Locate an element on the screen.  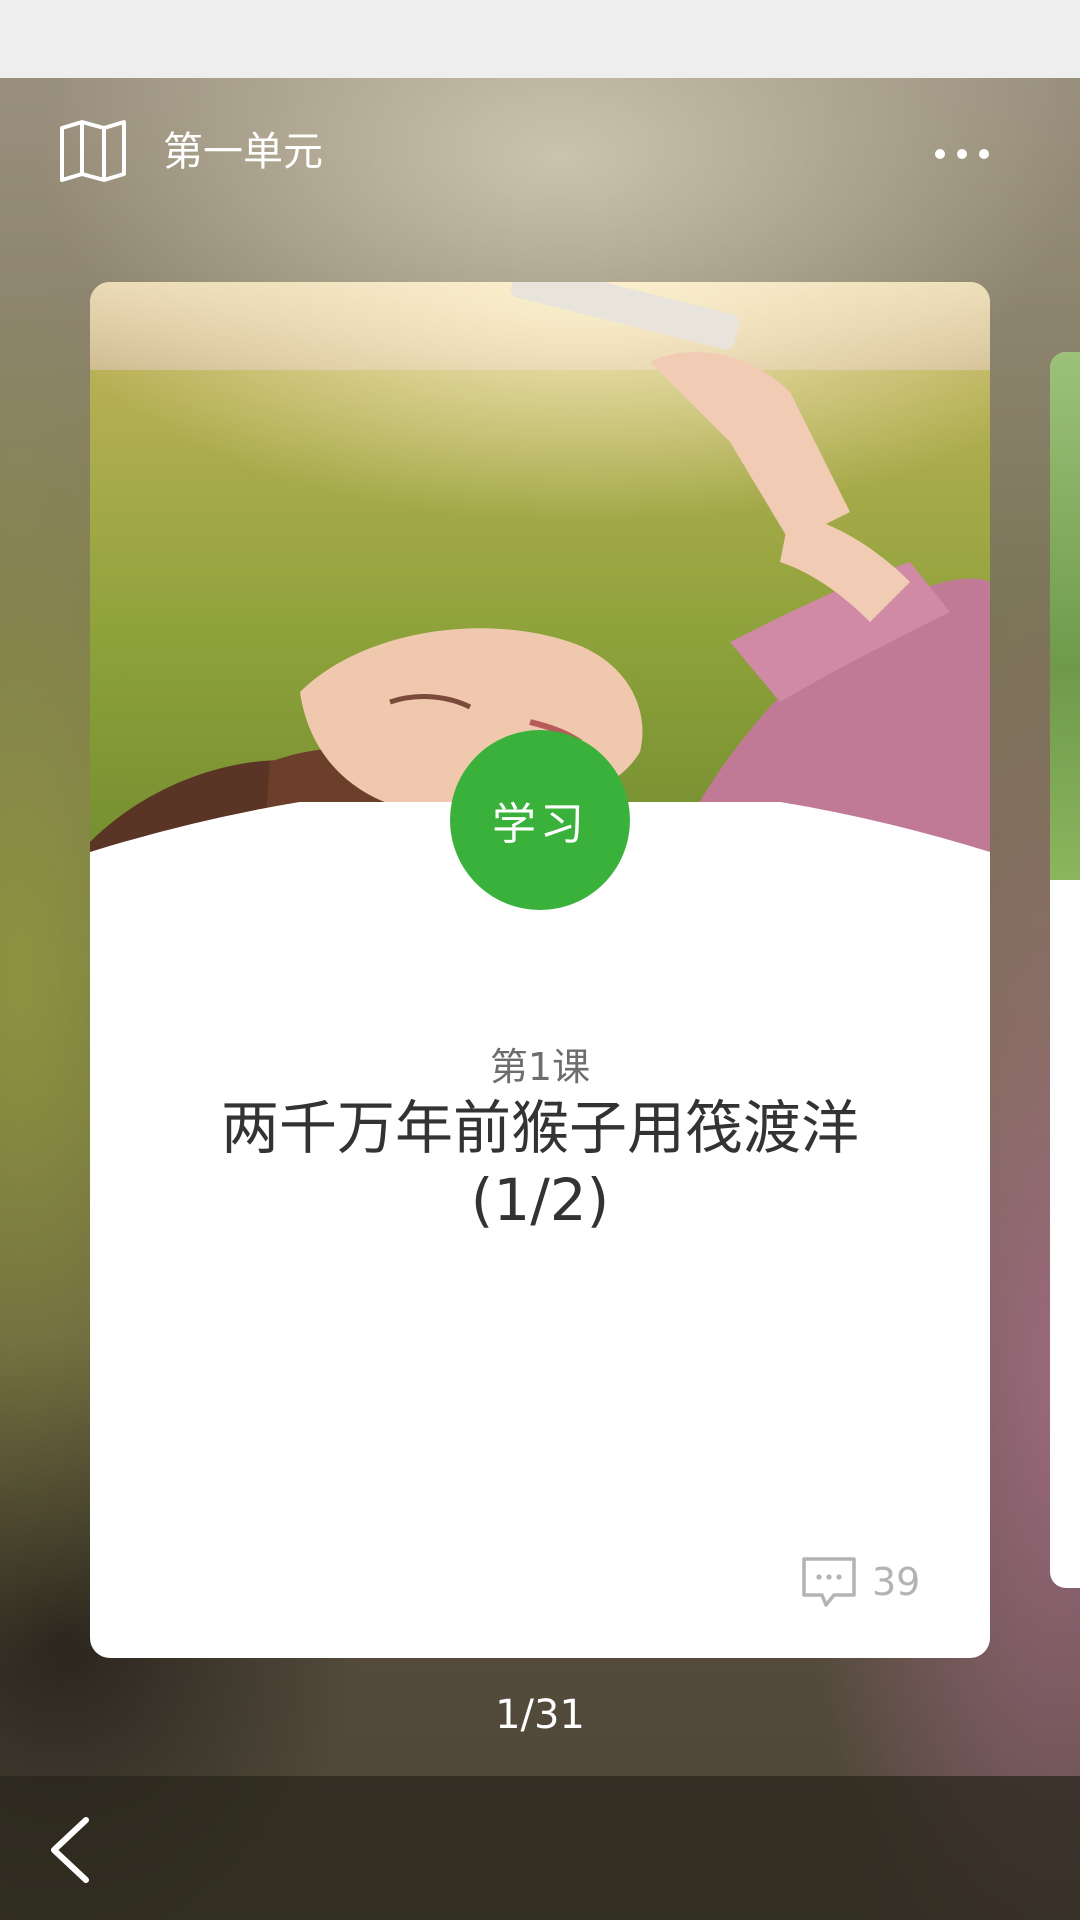
next-lesson-card-peek is located at coordinates (1065, 970).